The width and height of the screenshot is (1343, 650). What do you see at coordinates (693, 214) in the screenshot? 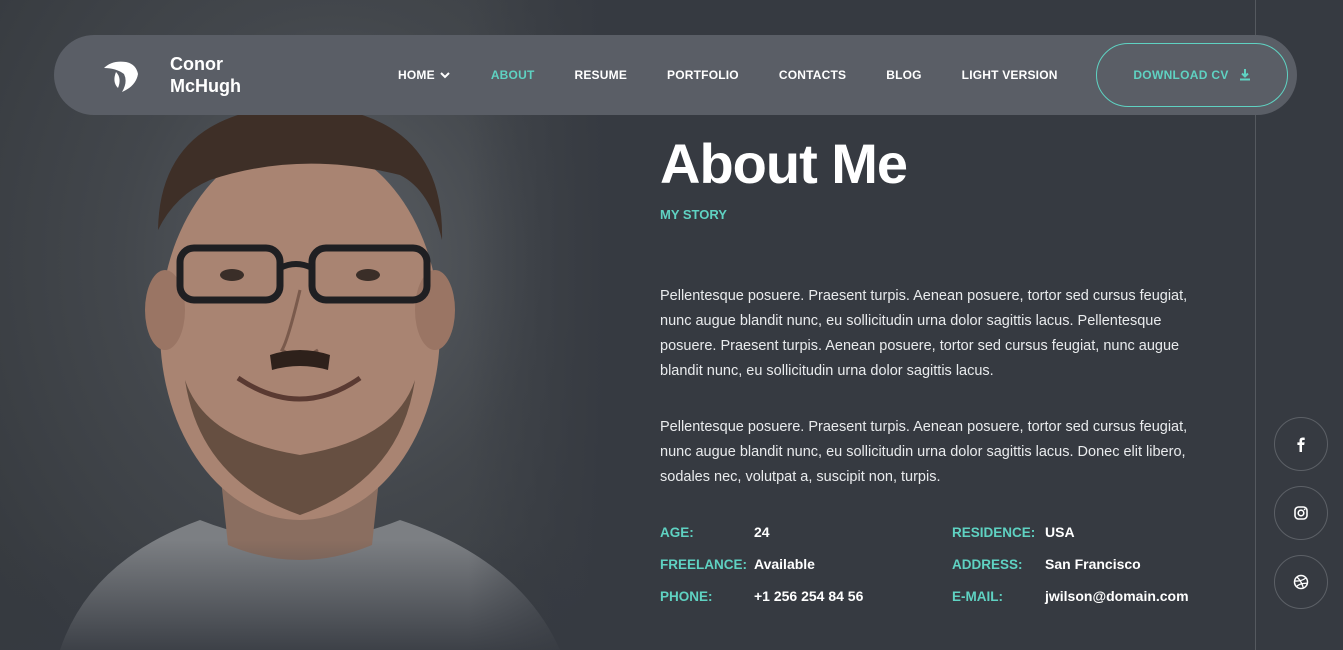
I see `page-subtitle: MY STORY` at bounding box center [693, 214].